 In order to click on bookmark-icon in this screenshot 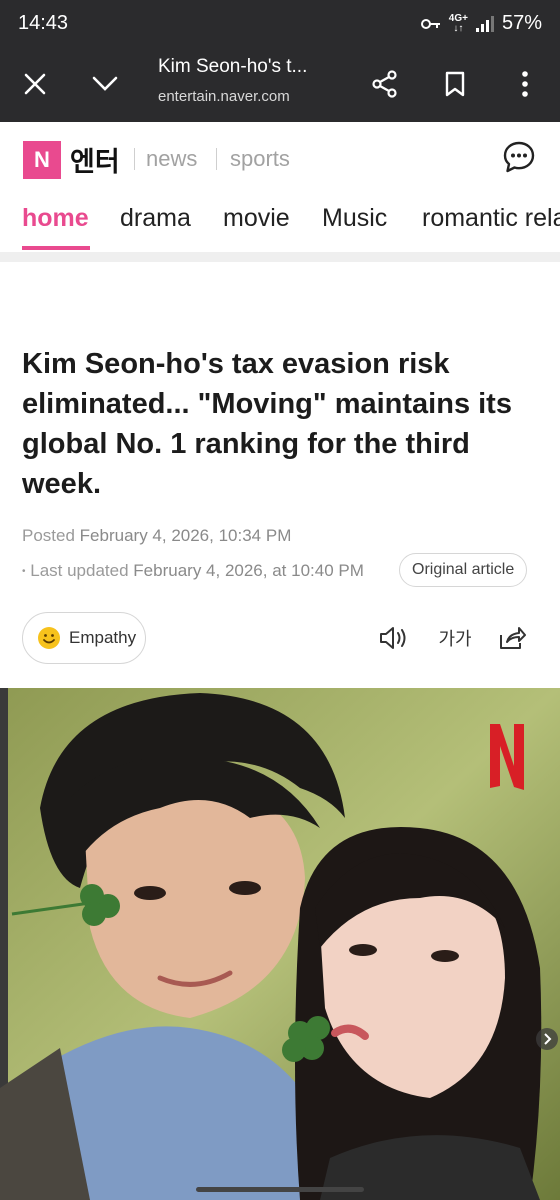, I will do `click(455, 84)`.